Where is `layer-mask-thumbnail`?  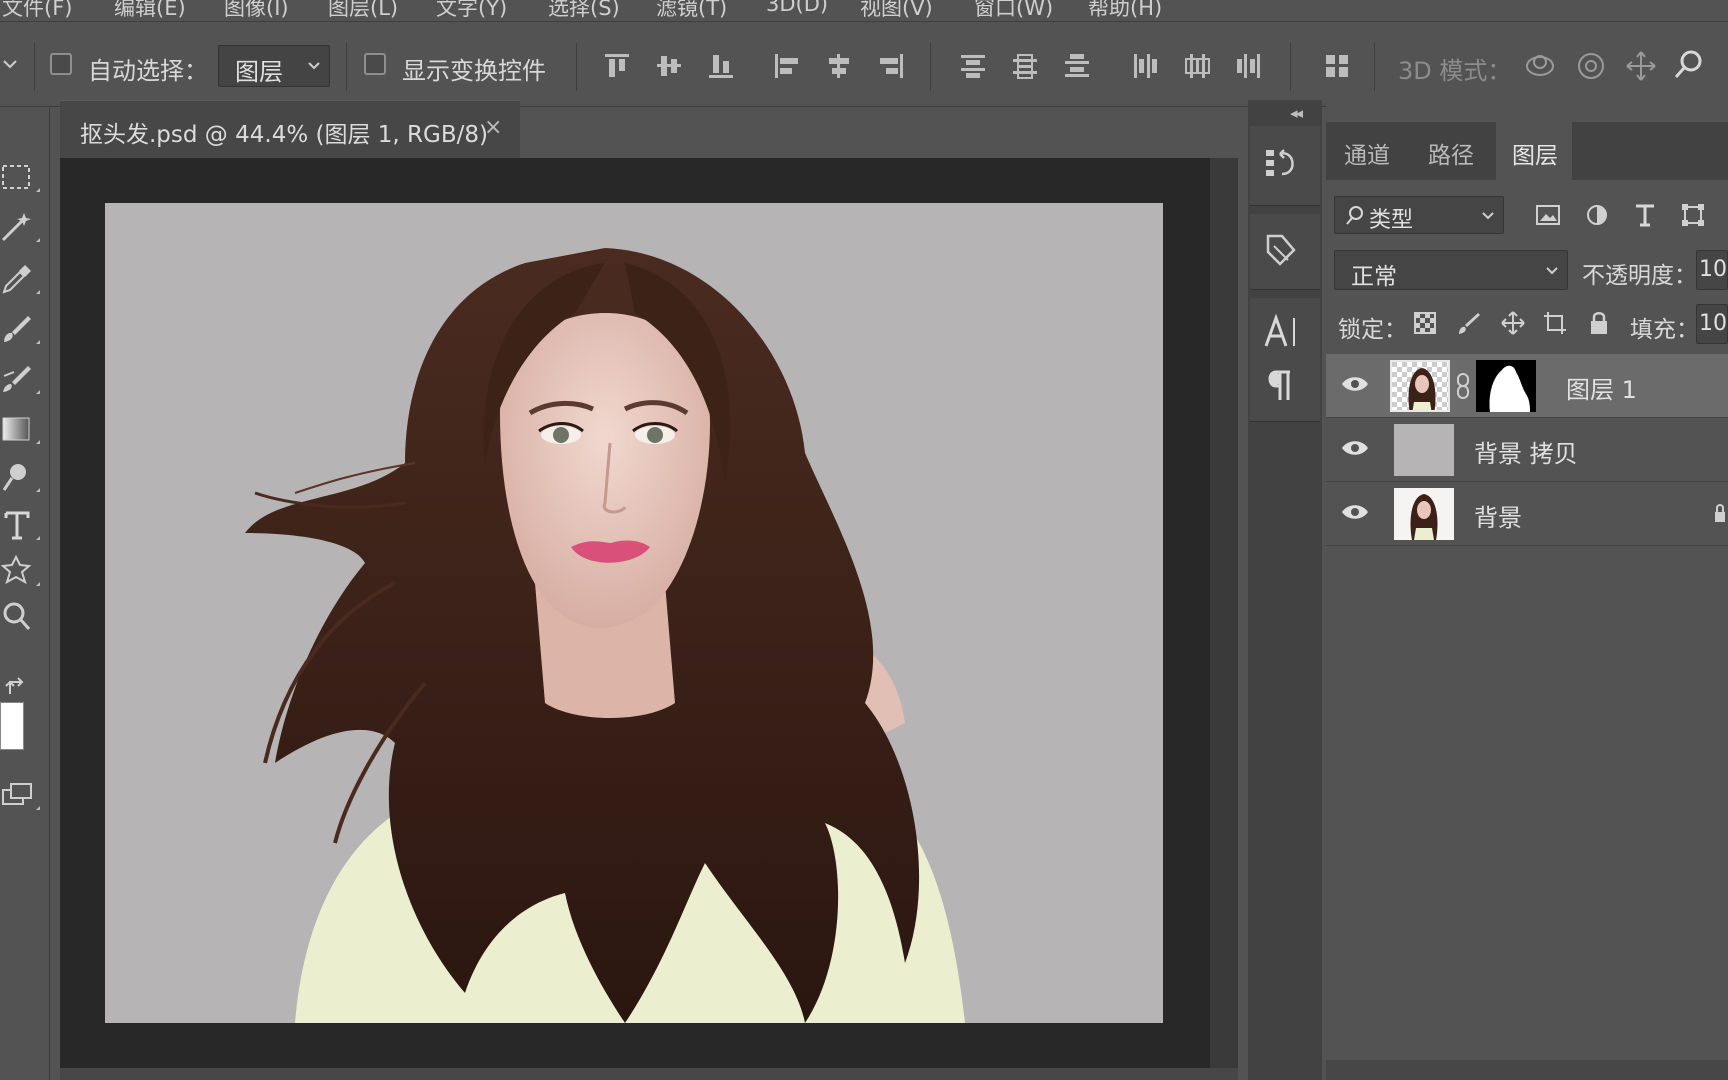
layer-mask-thumbnail is located at coordinates (1506, 386).